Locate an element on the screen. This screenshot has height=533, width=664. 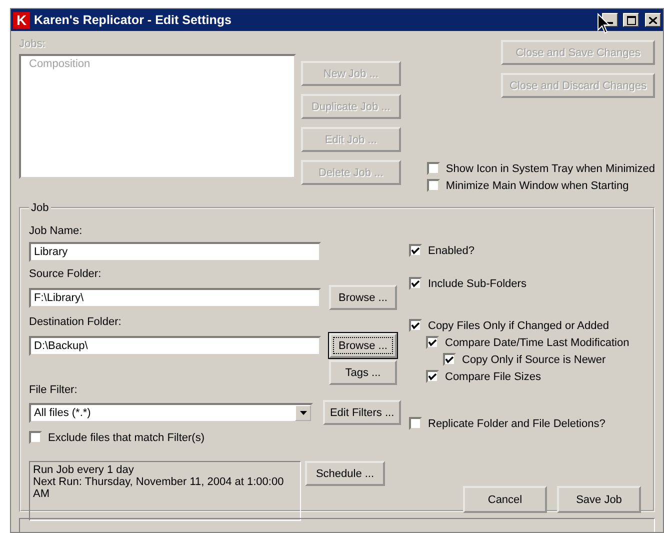
destination-folder-field: D:\Backup\ is located at coordinates (175, 346).